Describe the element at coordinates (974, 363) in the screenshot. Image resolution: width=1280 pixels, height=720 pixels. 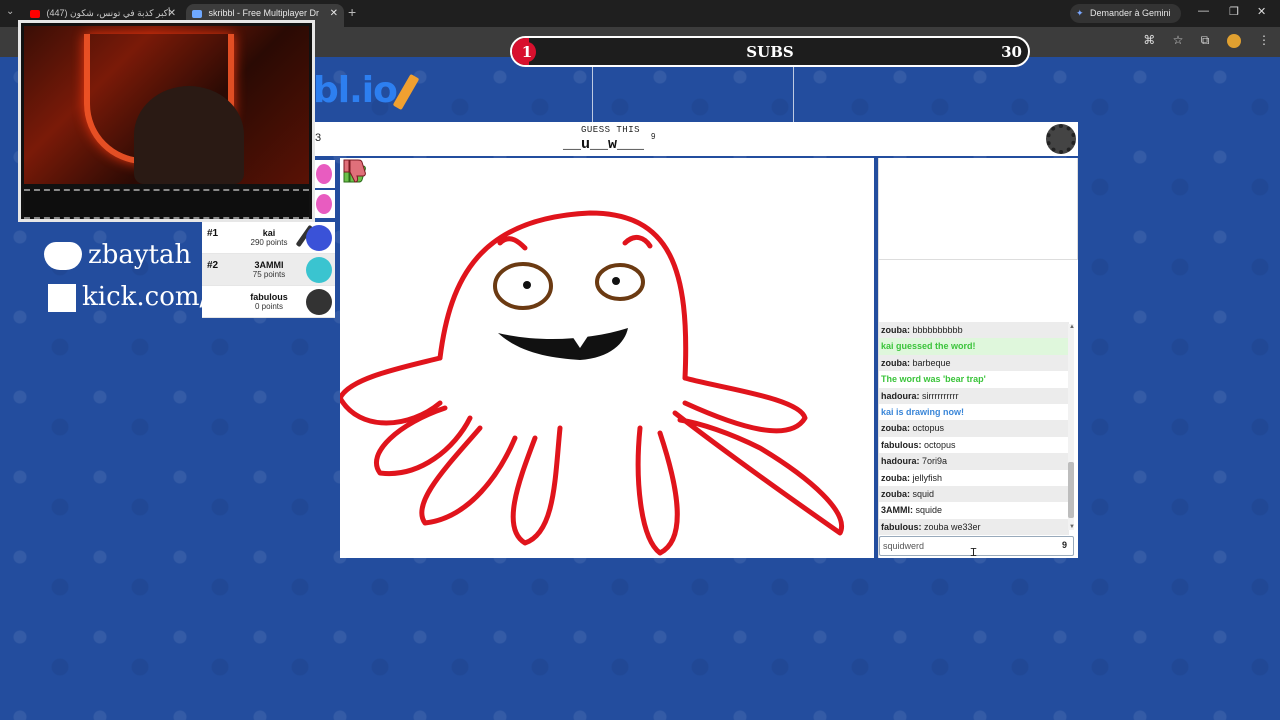
I see `chat-message: zouba: barbeque` at that location.